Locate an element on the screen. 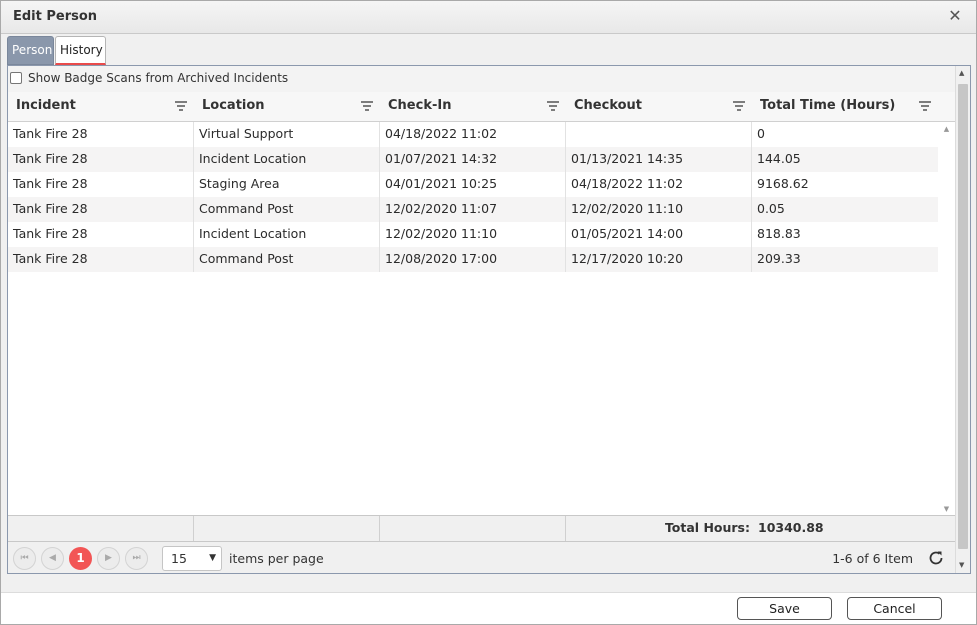 The image size is (977, 625). column-header-check-in: Check-In is located at coordinates (473, 107).